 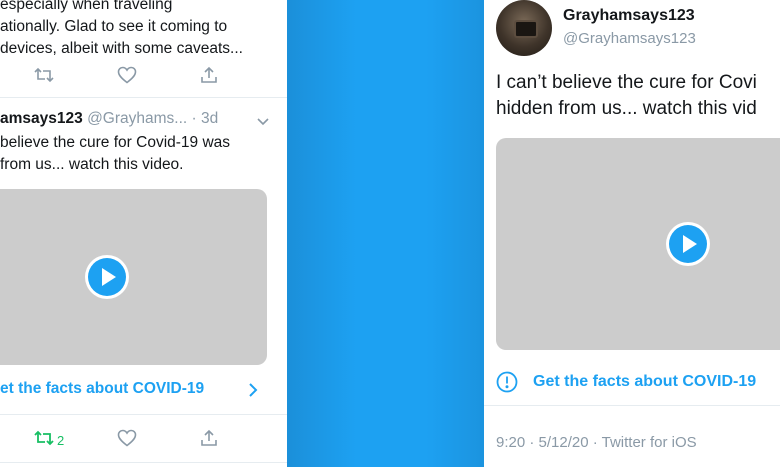 I want to click on info-circle-icon, so click(x=507, y=384).